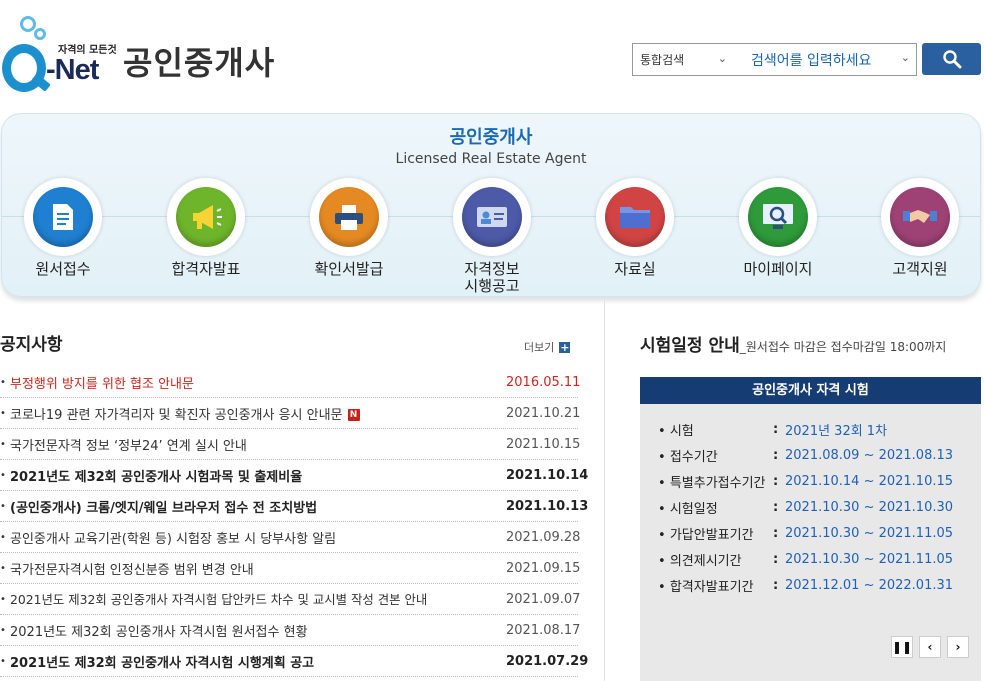  What do you see at coordinates (543, 382) in the screenshot?
I see `notice-date: 2016.05.11` at bounding box center [543, 382].